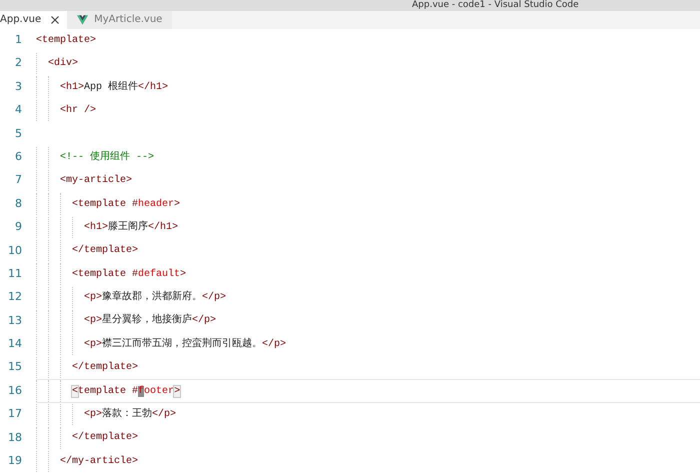  What do you see at coordinates (126, 391) in the screenshot?
I see `code-line: <template #footer>` at bounding box center [126, 391].